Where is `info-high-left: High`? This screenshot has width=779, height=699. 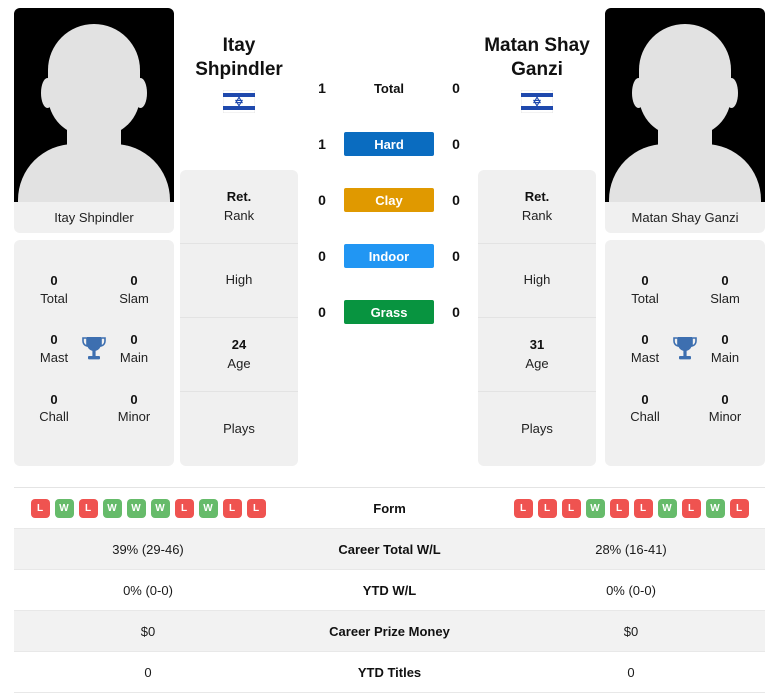
info-high-left: High is located at coordinates (239, 281).